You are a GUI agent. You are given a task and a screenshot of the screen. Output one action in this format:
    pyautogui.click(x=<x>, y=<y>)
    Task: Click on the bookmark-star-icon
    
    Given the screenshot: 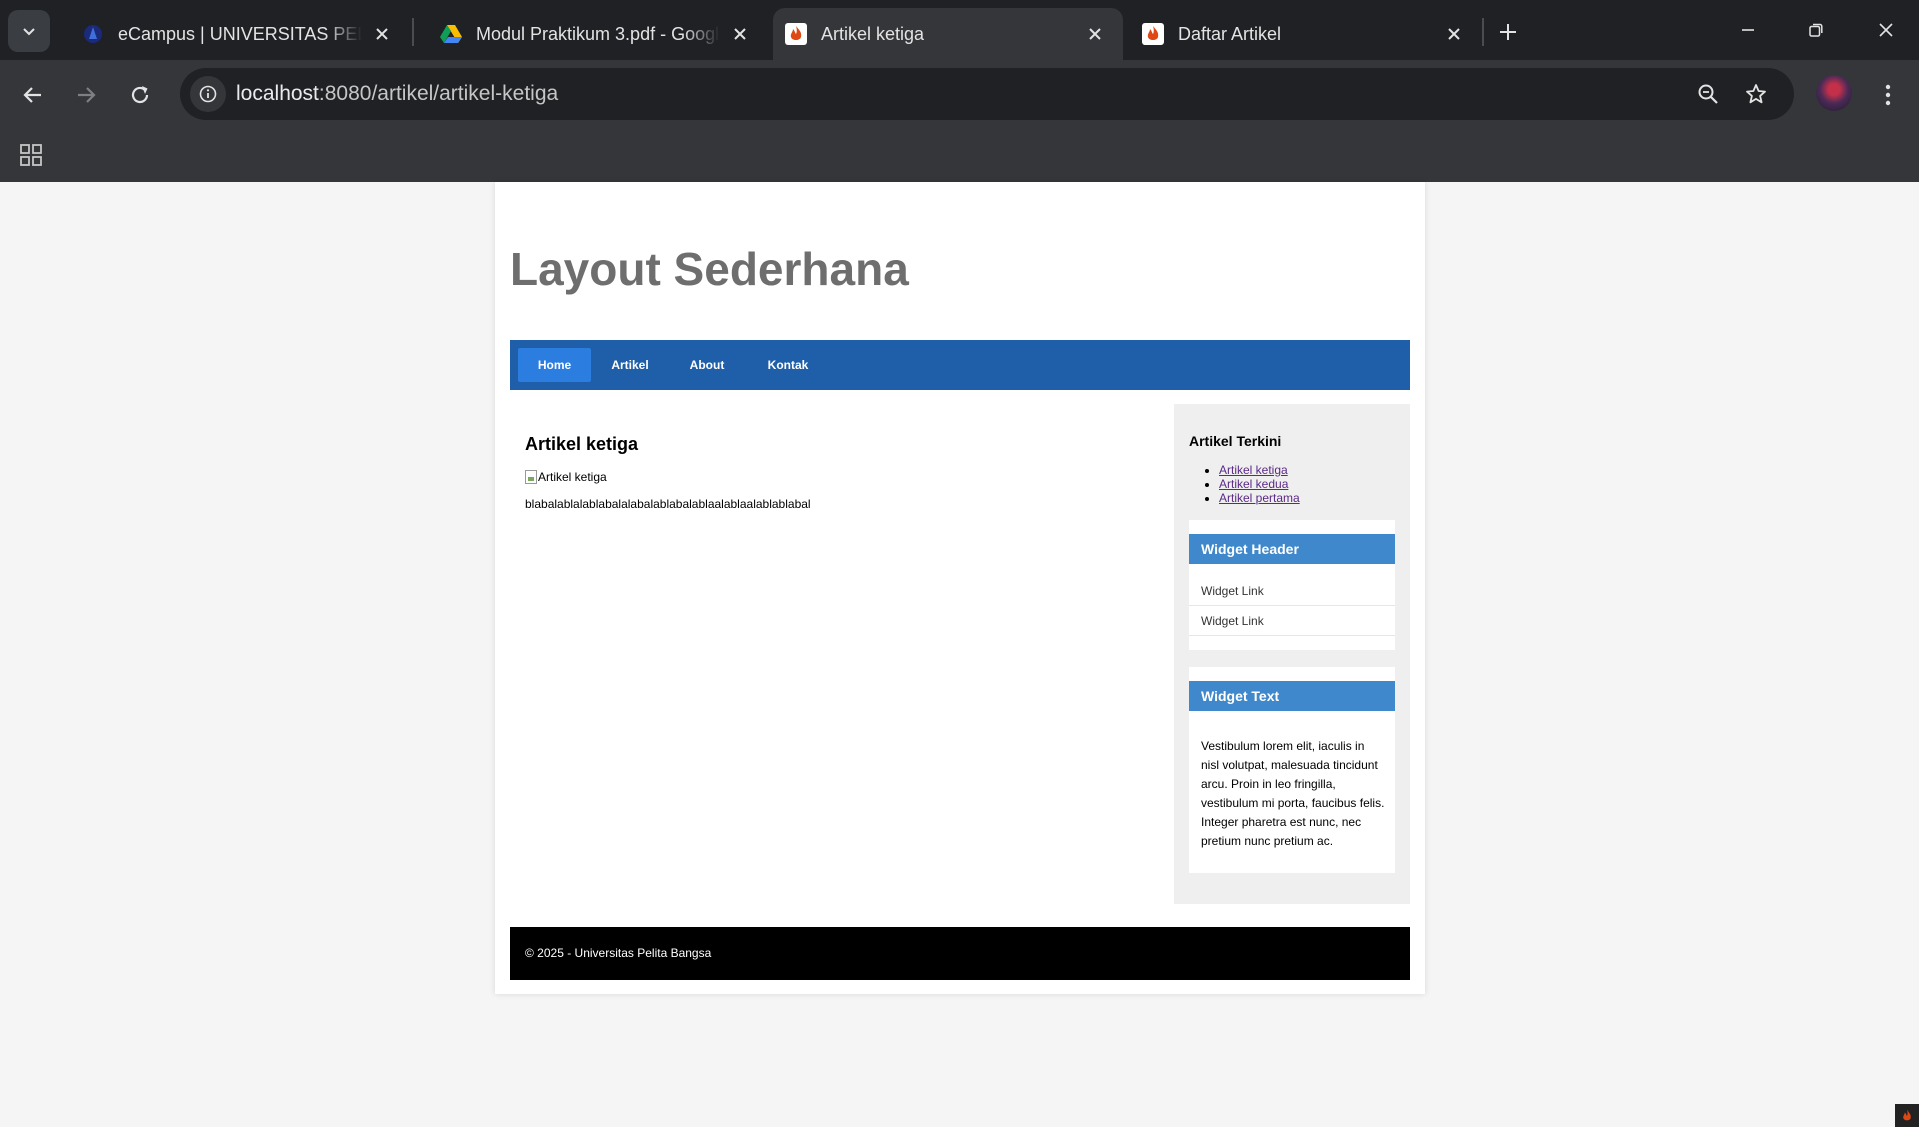 What is the action you would take?
    pyautogui.click(x=1756, y=94)
    